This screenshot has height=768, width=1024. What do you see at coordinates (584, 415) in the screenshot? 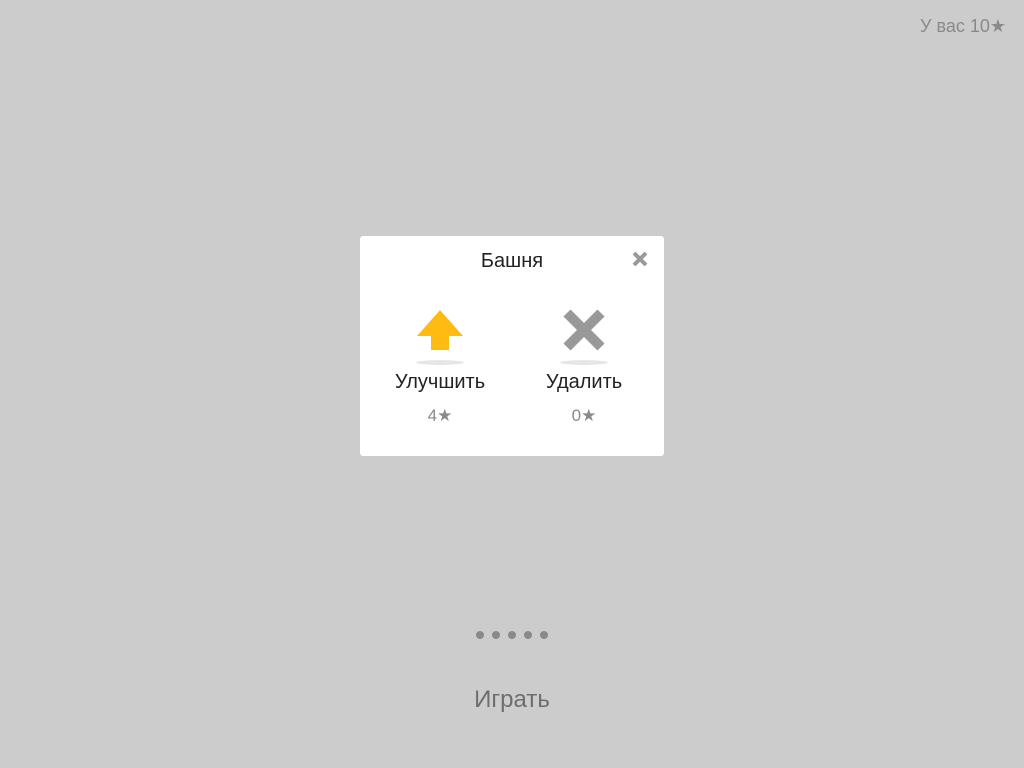
I see `remove-cost: 0★` at bounding box center [584, 415].